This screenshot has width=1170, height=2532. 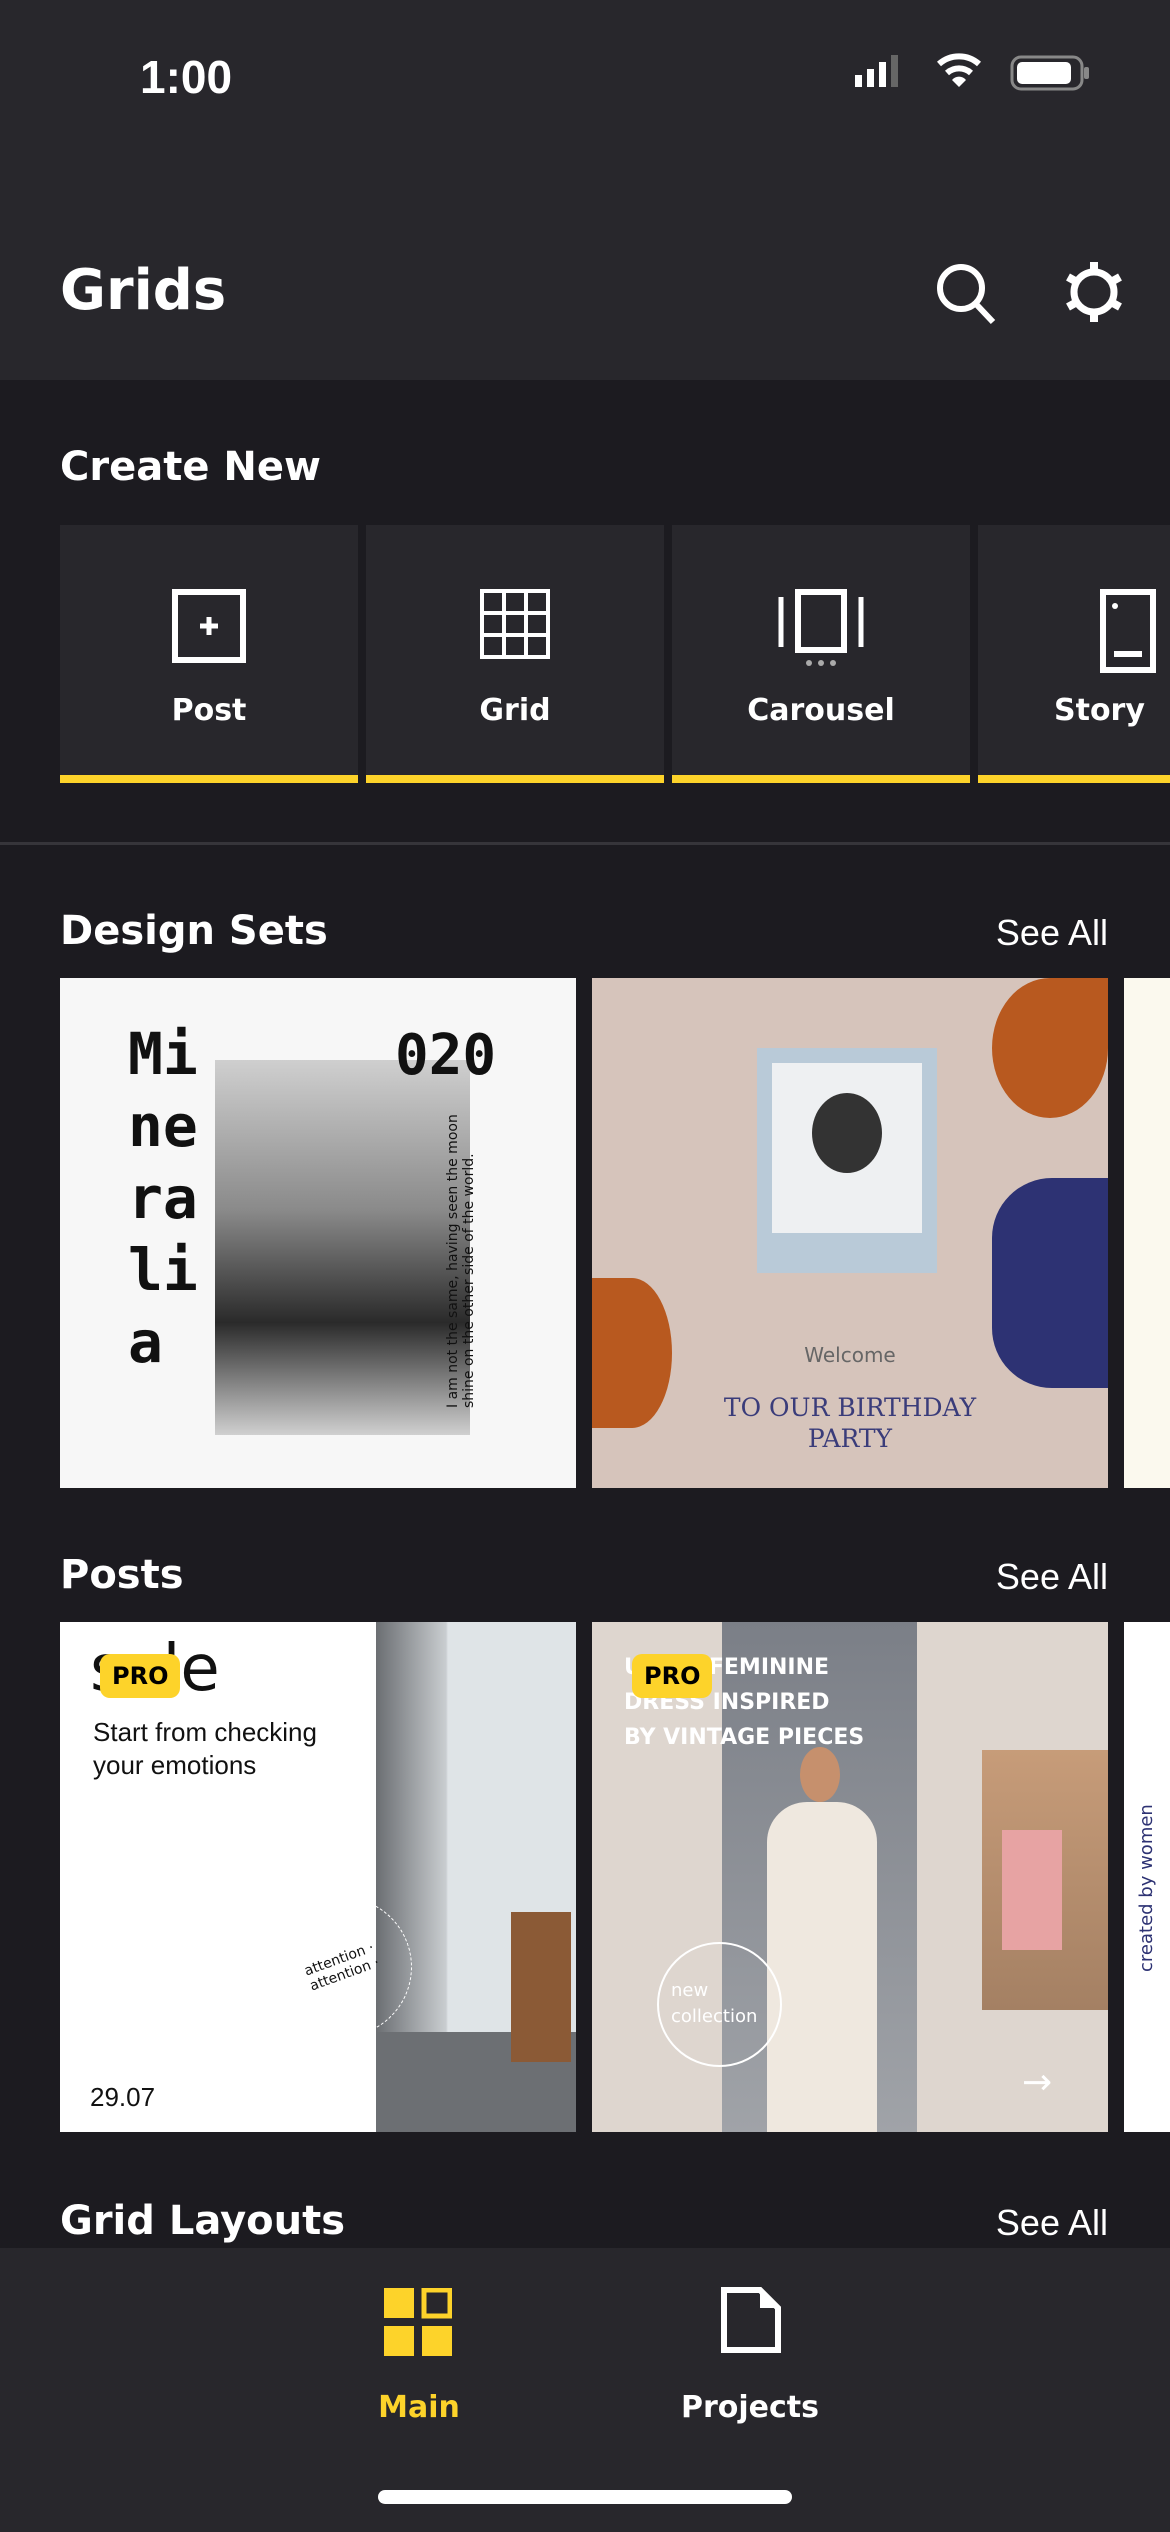 I want to click on post-date: 29.07, so click(x=123, y=2097).